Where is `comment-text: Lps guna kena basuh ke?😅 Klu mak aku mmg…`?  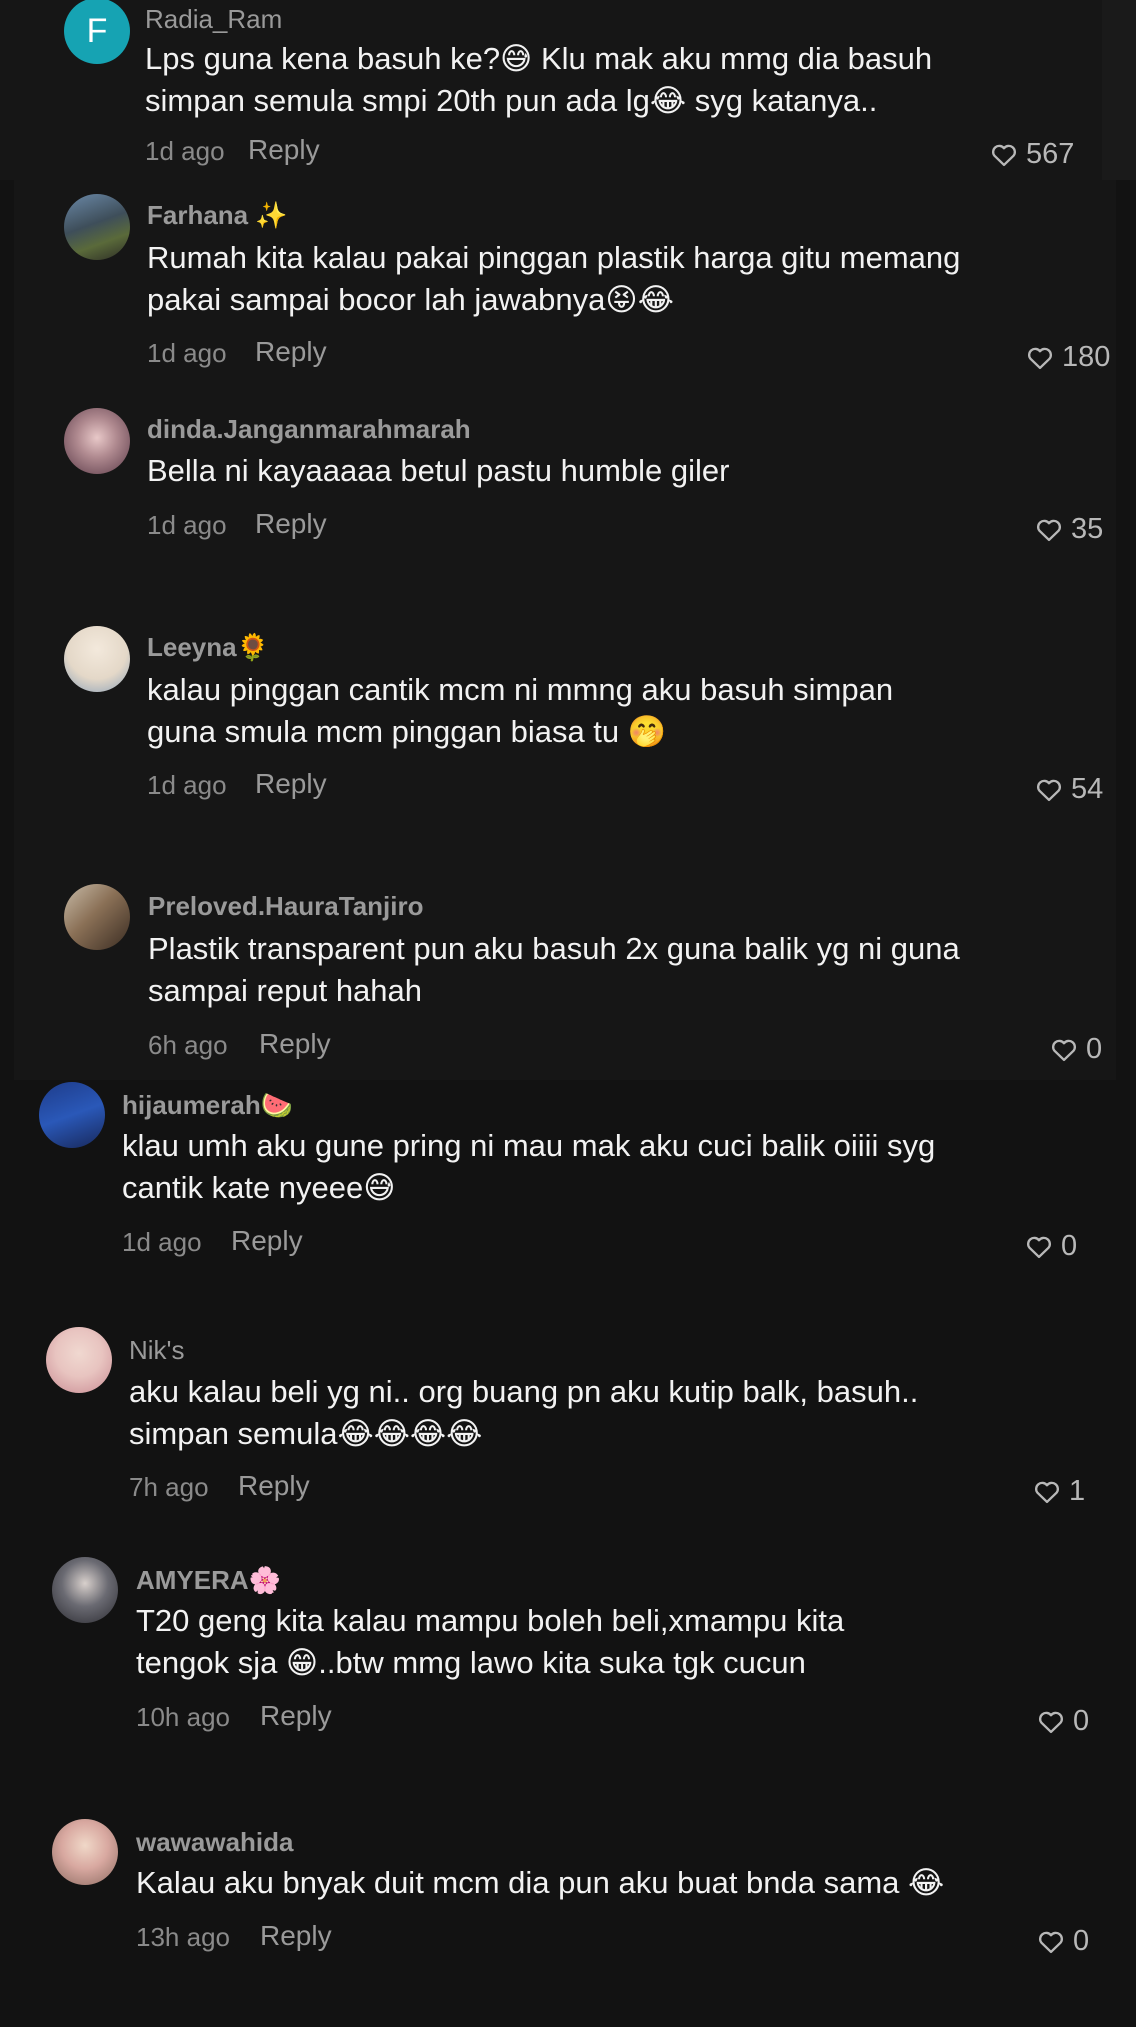 comment-text: Lps guna kena basuh ke?😅 Klu mak aku mmg… is located at coordinates (538, 80).